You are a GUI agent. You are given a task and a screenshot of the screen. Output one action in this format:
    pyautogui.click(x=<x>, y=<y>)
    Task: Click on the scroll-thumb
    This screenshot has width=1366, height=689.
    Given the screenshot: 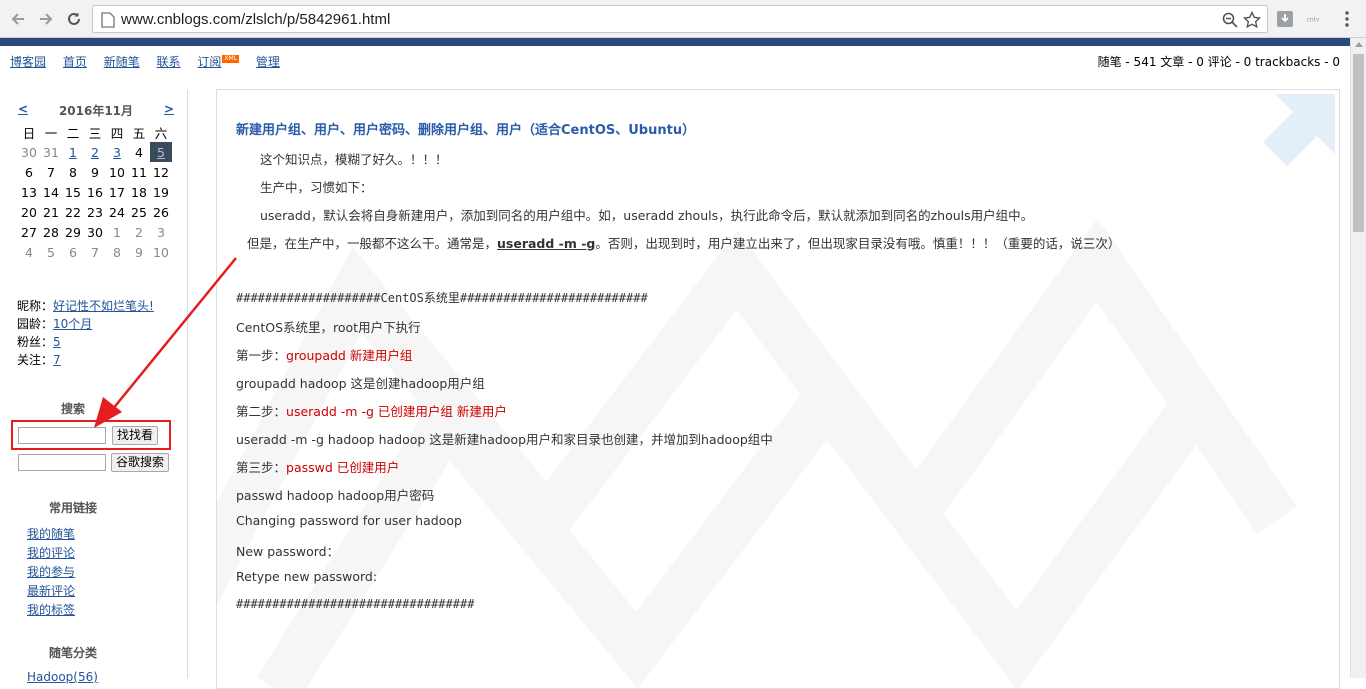 What is the action you would take?
    pyautogui.click(x=1358, y=143)
    